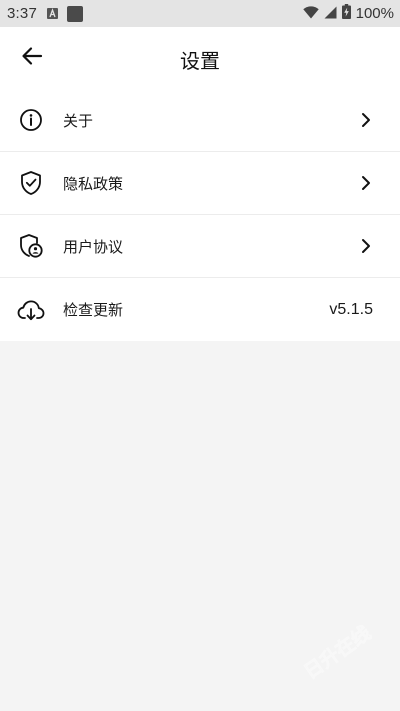 This screenshot has width=400, height=711. Describe the element at coordinates (31, 310) in the screenshot. I see `cloud-download-icon` at that location.